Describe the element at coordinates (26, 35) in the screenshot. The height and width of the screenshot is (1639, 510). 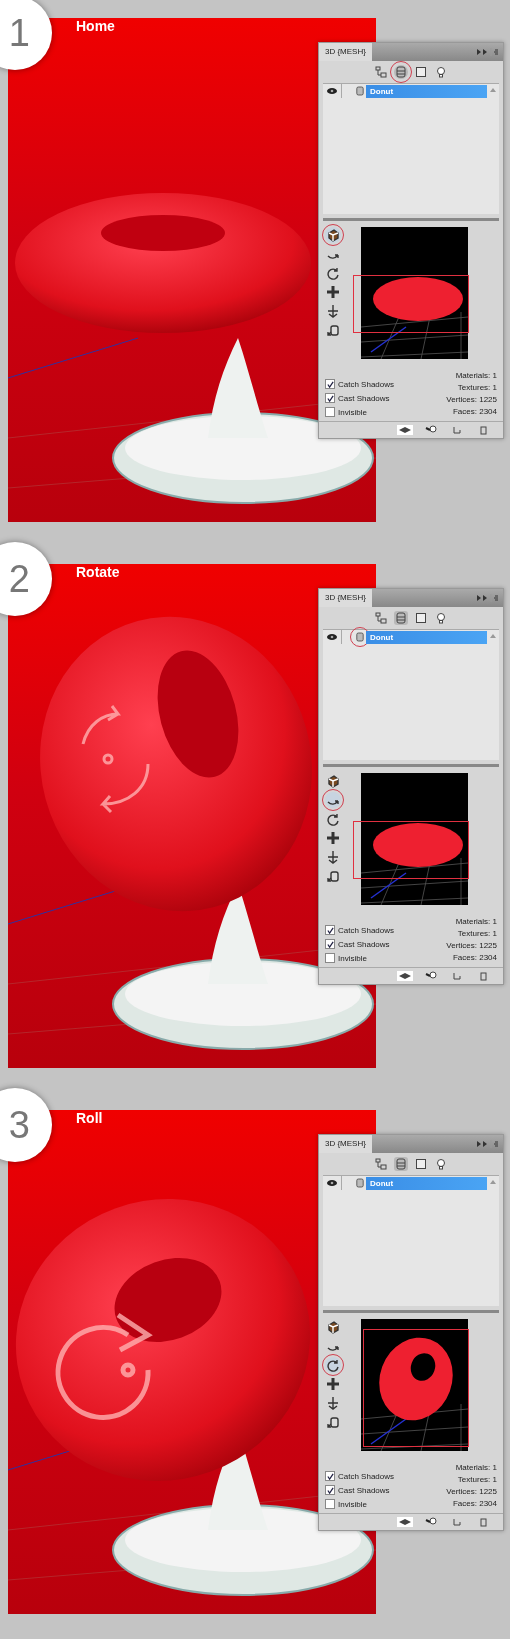
I see `step-number: 1` at that location.